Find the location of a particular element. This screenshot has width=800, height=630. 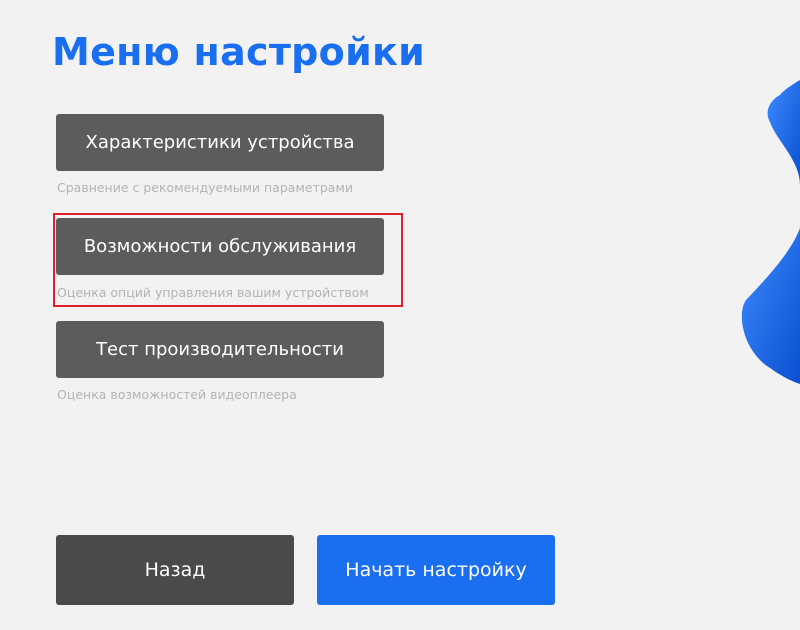

maintenance-options-button: Возможности обслуживания is located at coordinates (220, 246).